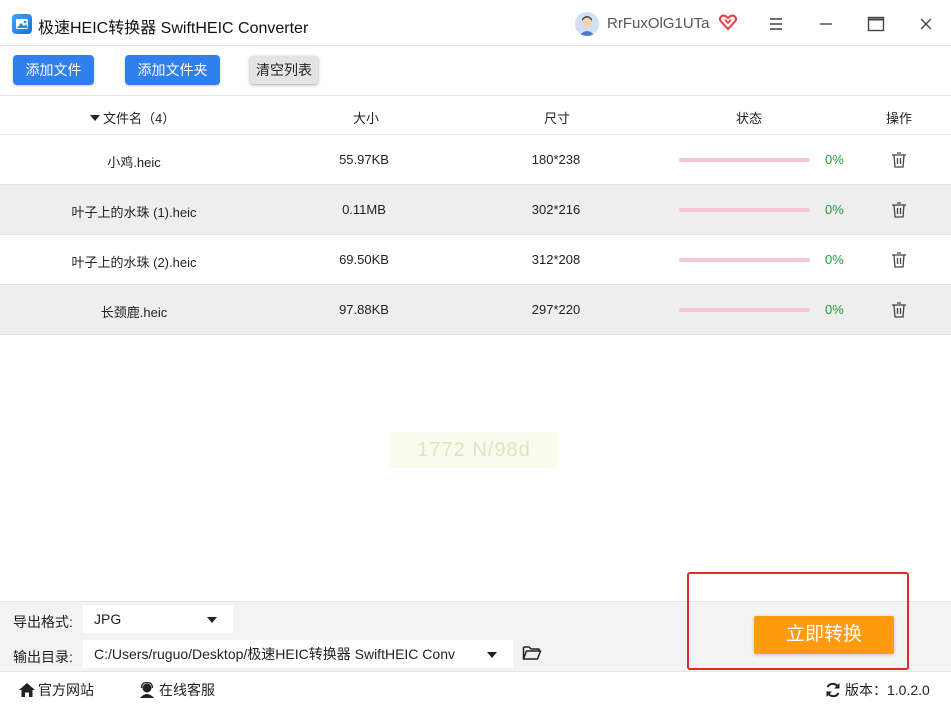 The width and height of the screenshot is (951, 706). What do you see at coordinates (475, 160) in the screenshot?
I see `table-row: 小鸡.heic 55.97KB 180*238 0%` at bounding box center [475, 160].